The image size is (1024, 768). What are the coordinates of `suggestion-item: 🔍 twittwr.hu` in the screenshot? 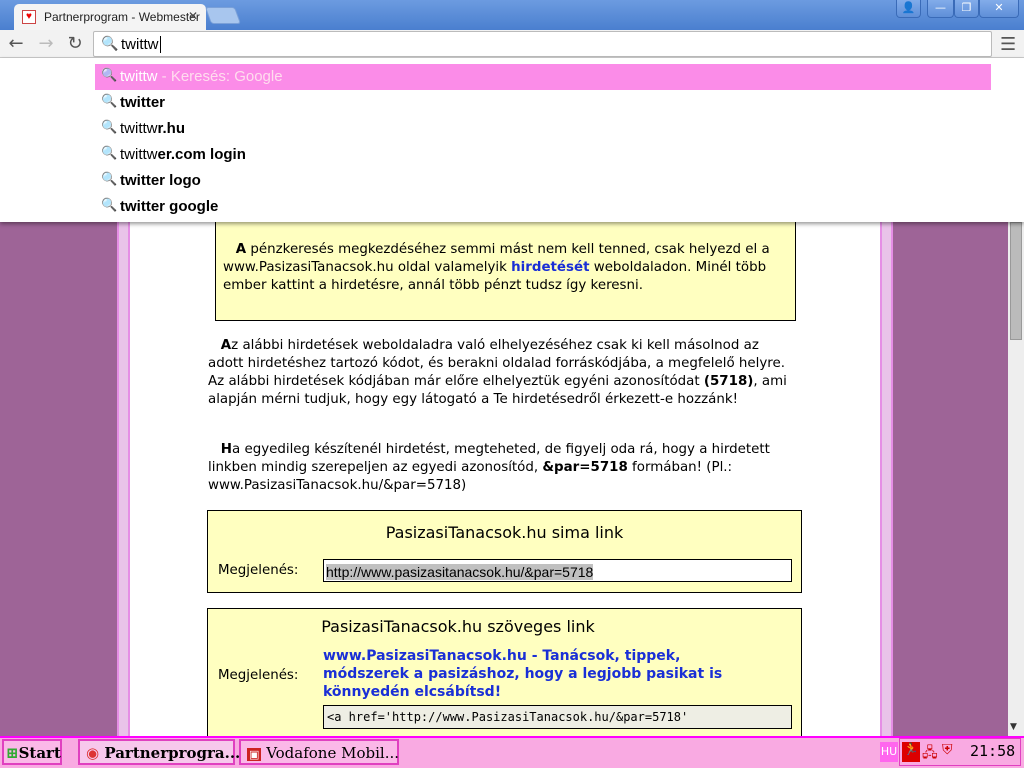 It's located at (543, 129).